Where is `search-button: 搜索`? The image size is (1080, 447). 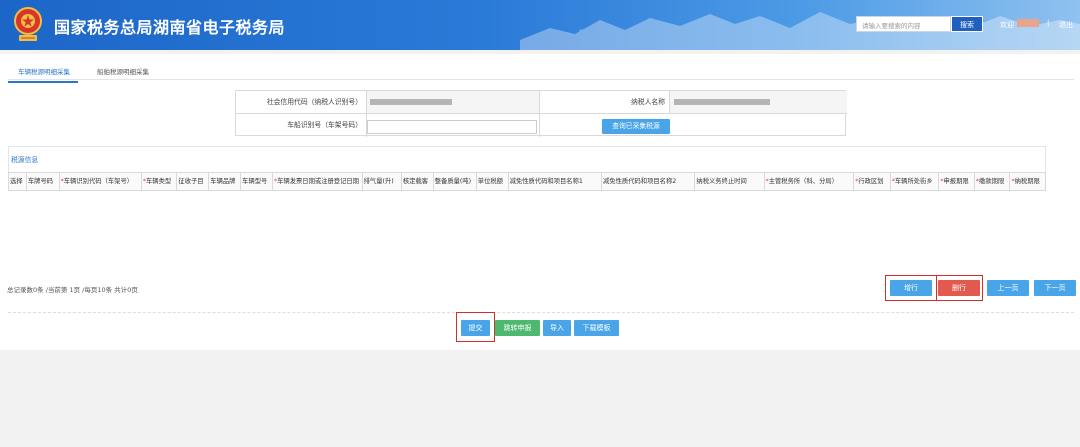 search-button: 搜索 is located at coordinates (967, 24).